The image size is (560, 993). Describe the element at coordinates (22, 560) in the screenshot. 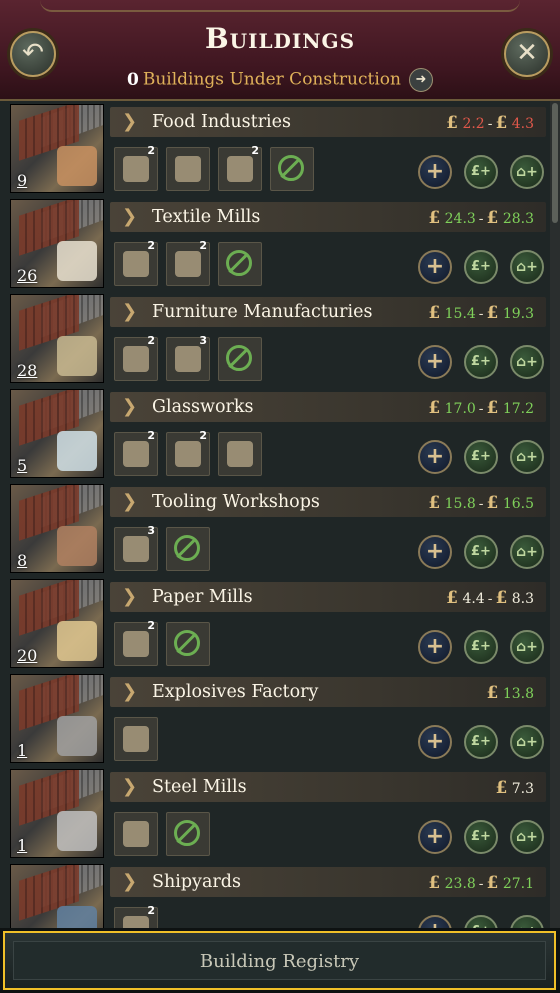

I see `building-level: 8` at that location.